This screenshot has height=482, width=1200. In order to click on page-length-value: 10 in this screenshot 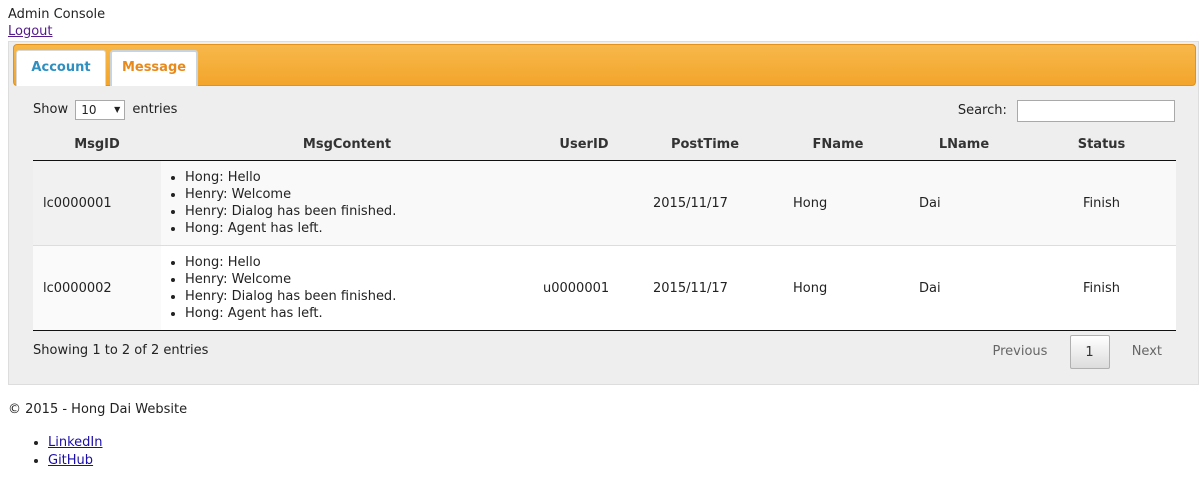, I will do `click(89, 110)`.